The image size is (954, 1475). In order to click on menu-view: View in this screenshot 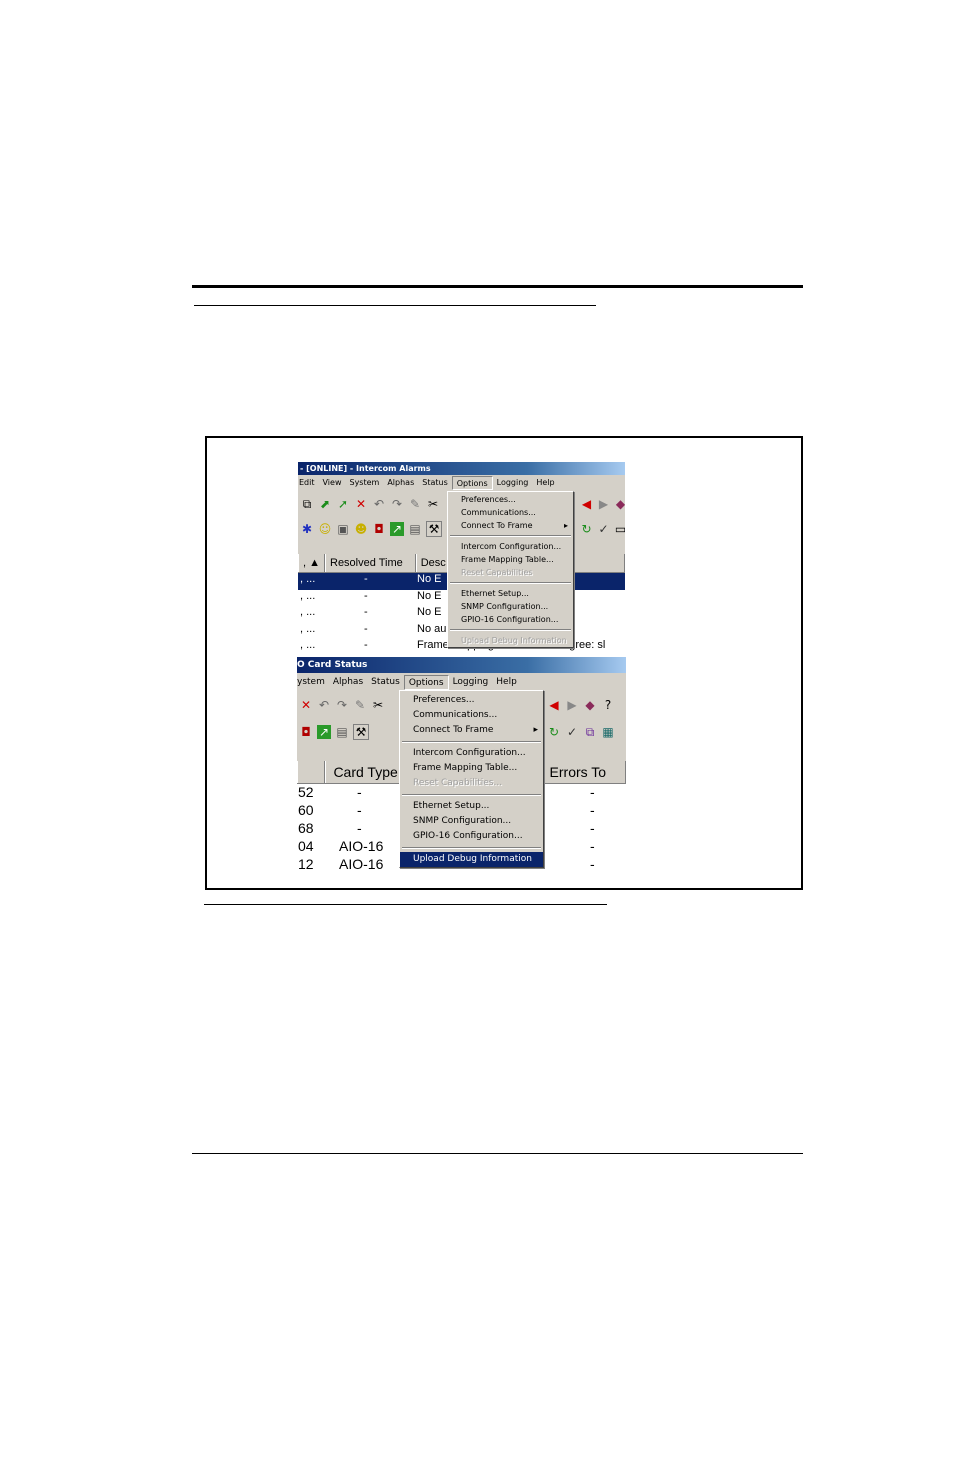, I will do `click(332, 483)`.